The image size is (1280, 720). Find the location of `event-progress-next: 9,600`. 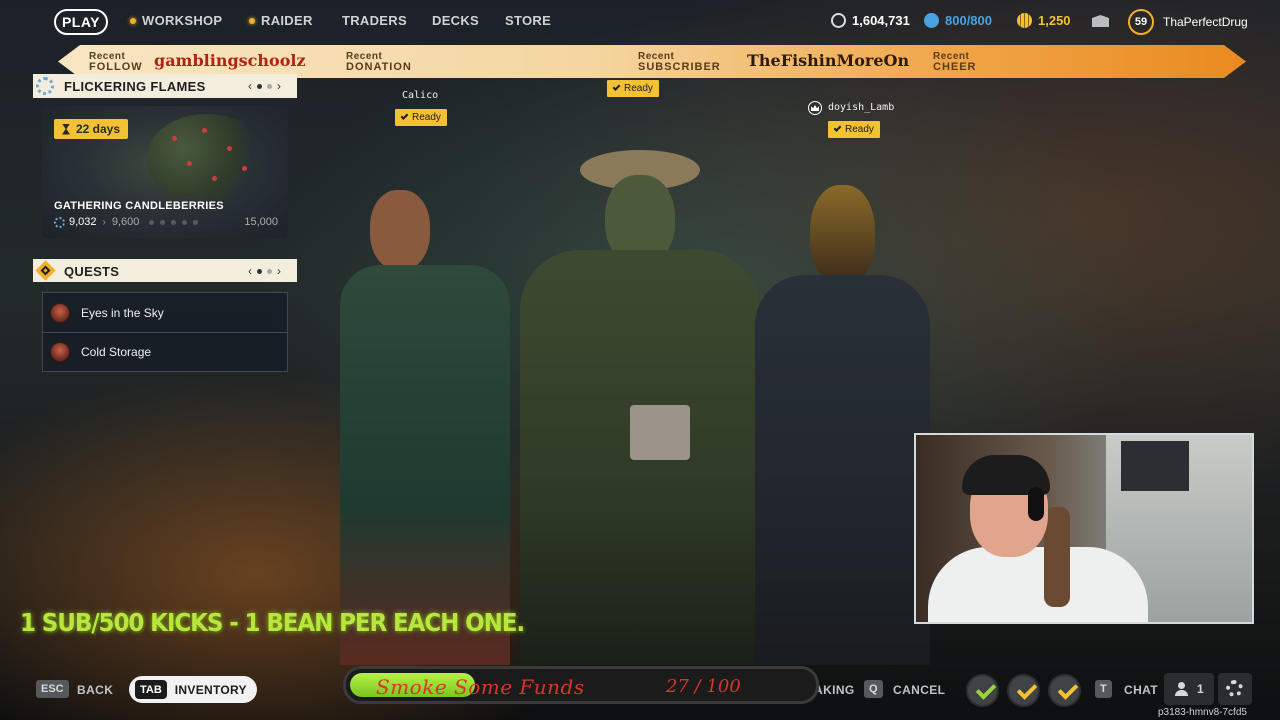

event-progress-next: 9,600 is located at coordinates (125, 222).